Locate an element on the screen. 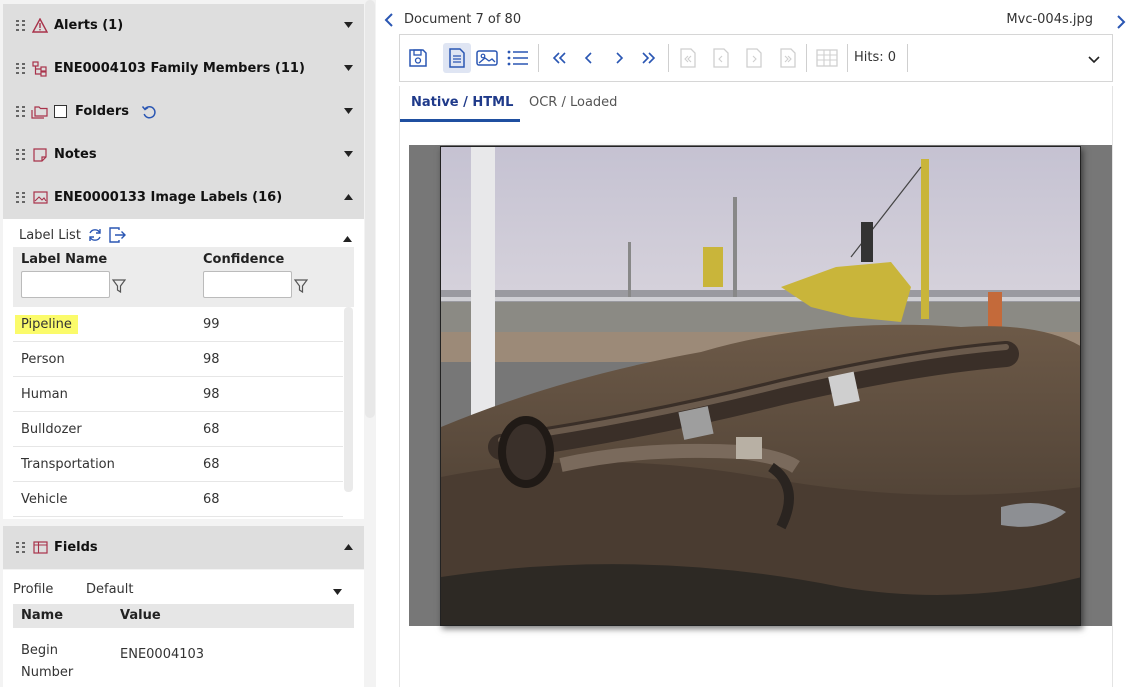 Image resolution: width=1135 pixels, height=687 pixels. folders-icon is located at coordinates (40, 112).